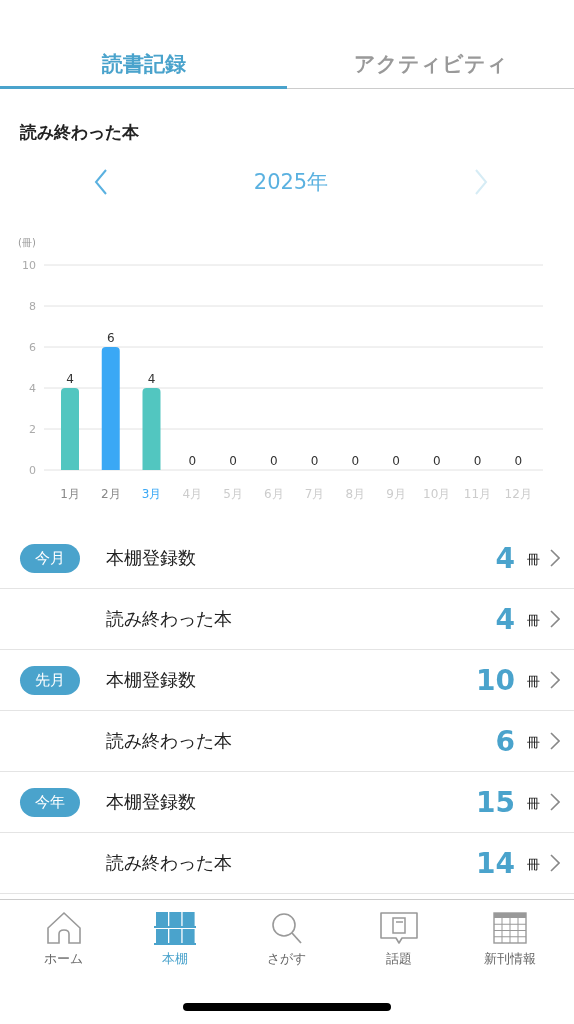 The width and height of the screenshot is (574, 1024). What do you see at coordinates (287, 934) in the screenshot?
I see `tab-bar-item: さがす` at bounding box center [287, 934].